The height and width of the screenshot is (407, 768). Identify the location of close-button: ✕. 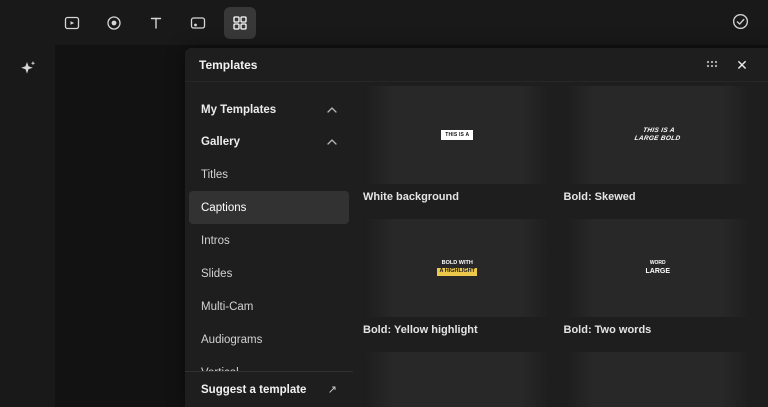
(742, 65).